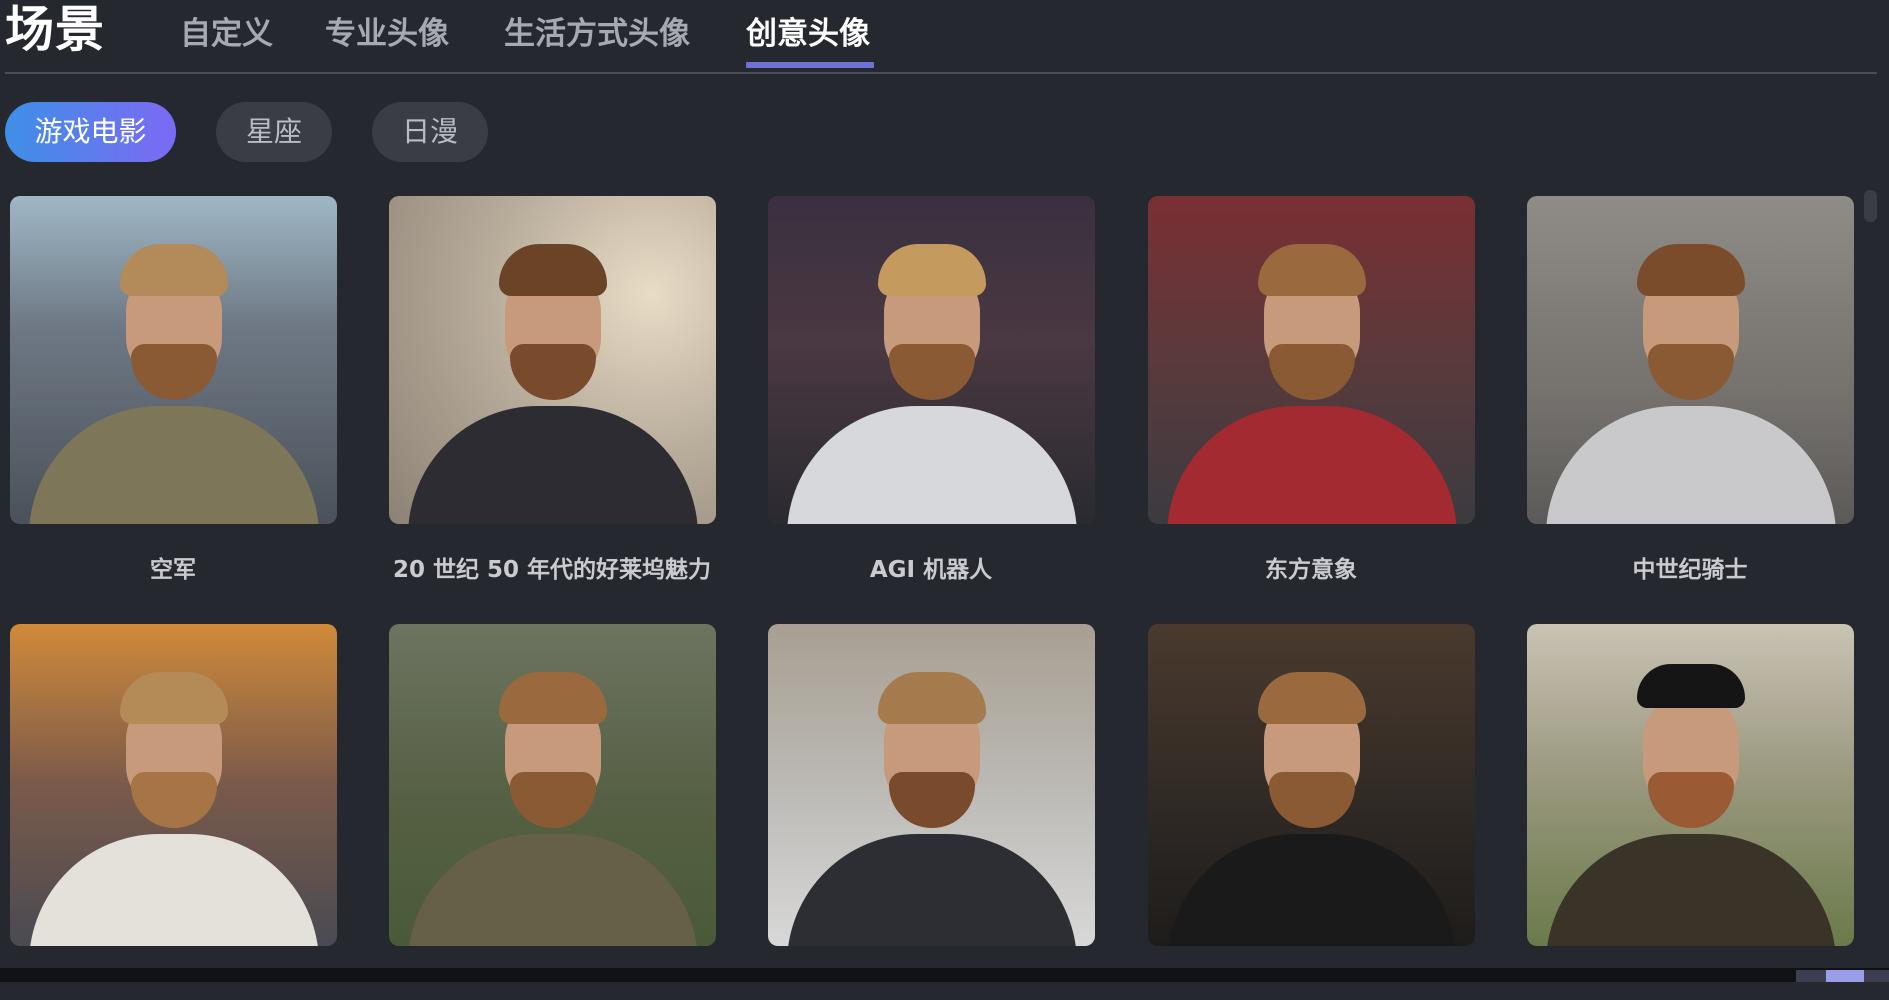 This screenshot has height=1000, width=1889. What do you see at coordinates (941, 73) in the screenshot?
I see `header-divider` at bounding box center [941, 73].